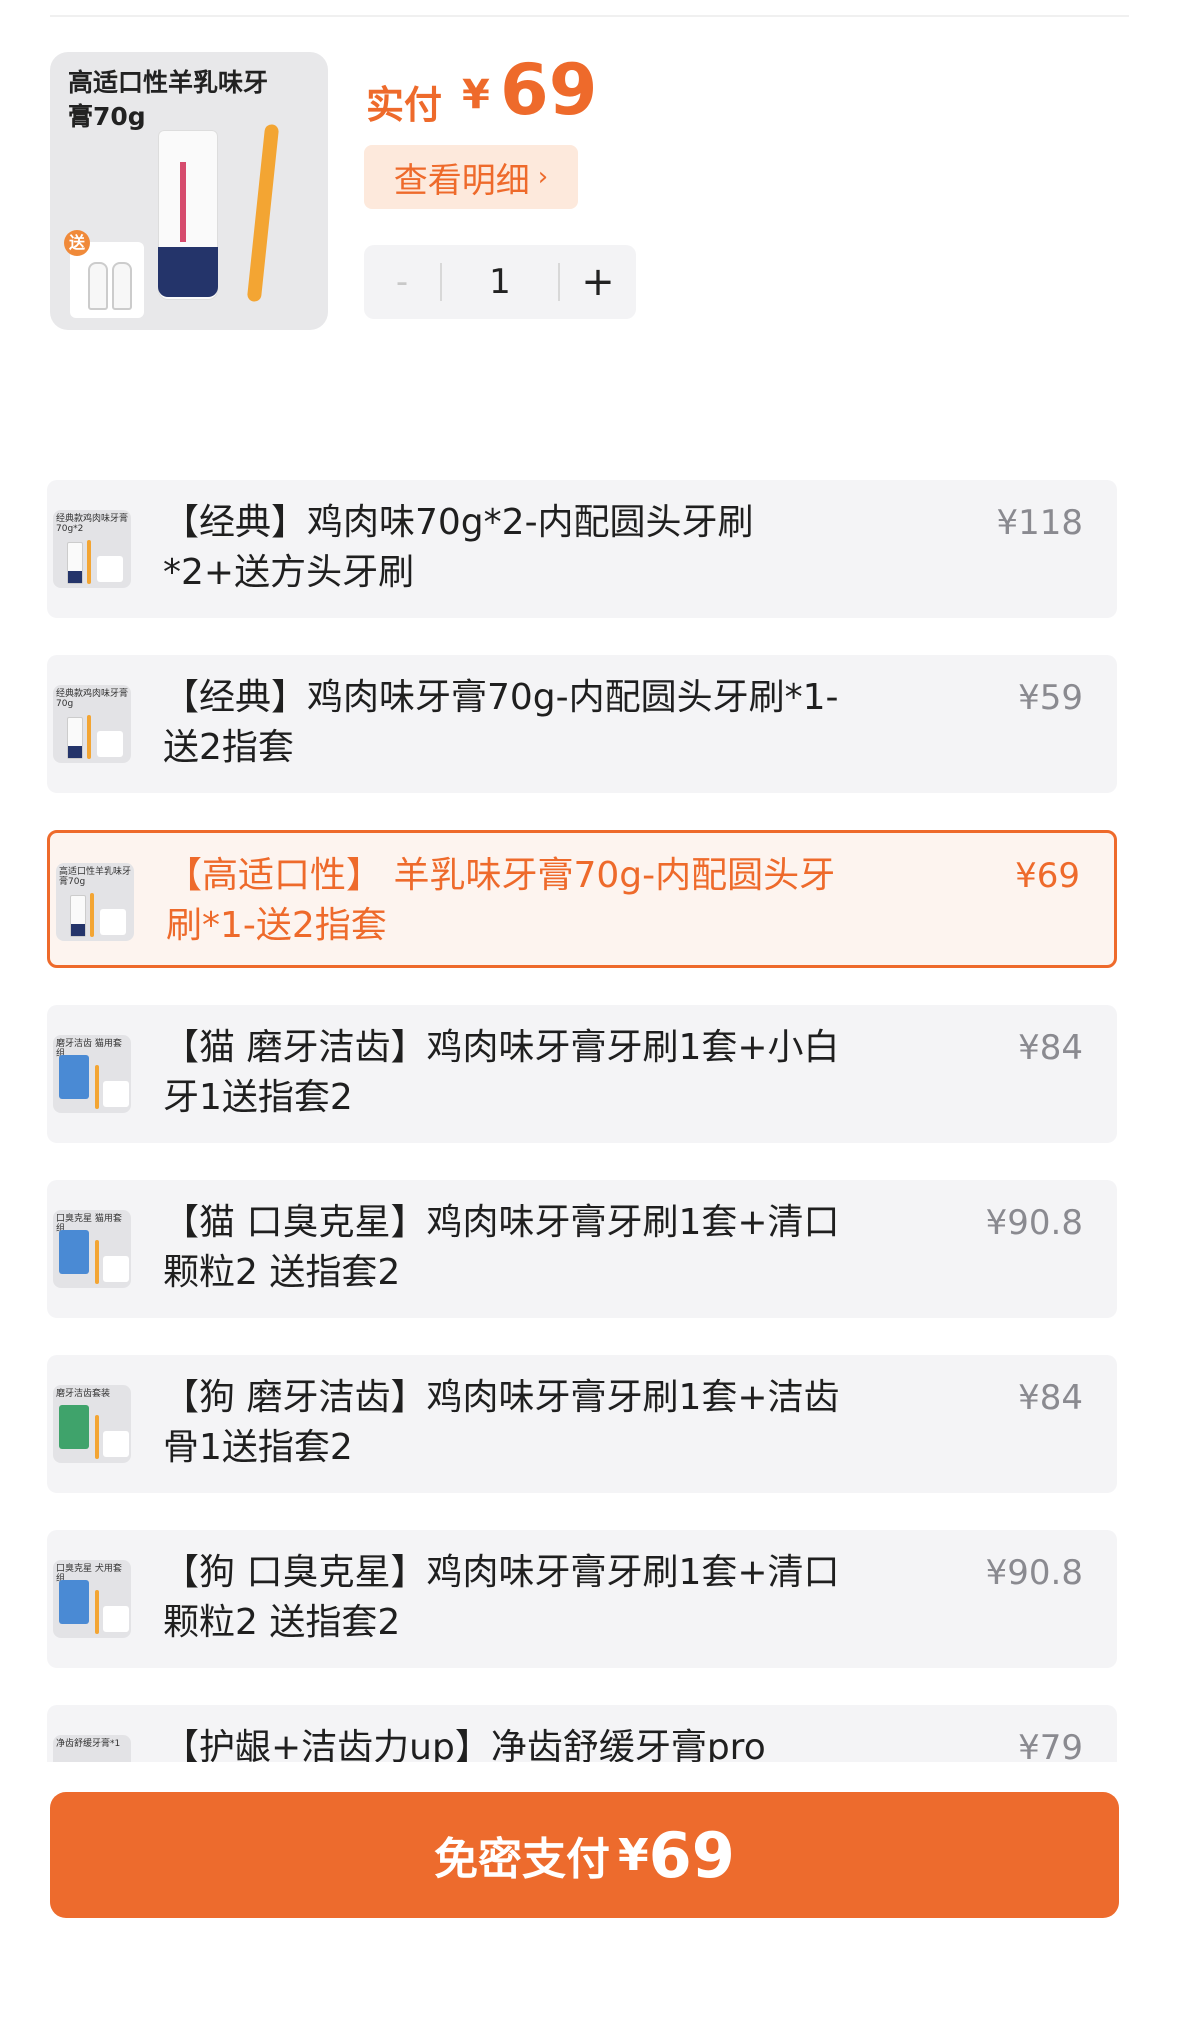 Image resolution: width=1179 pixels, height=2023 pixels. I want to click on sku-thumbnail: 磨牙洁齿套装, so click(92, 1424).